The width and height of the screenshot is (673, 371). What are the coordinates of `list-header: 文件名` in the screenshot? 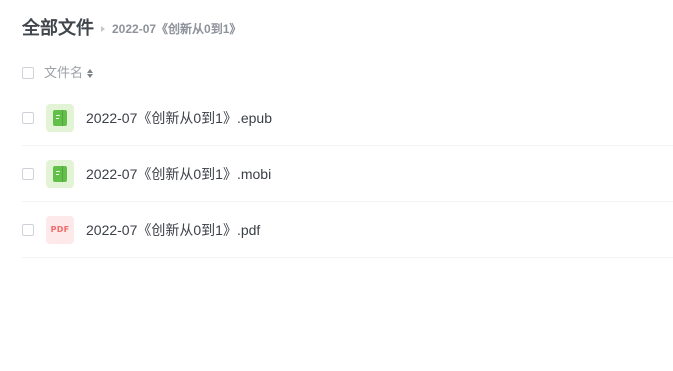 It's located at (58, 73).